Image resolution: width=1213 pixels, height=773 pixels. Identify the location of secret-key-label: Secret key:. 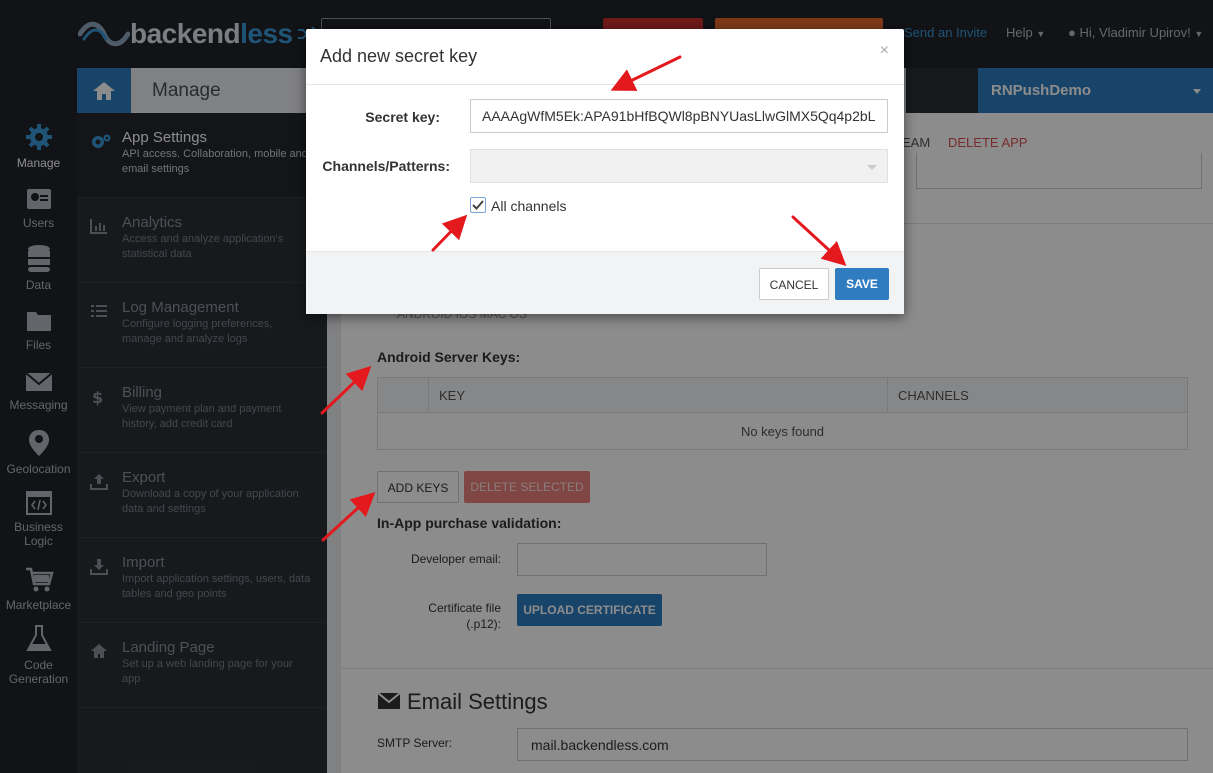
(402, 117).